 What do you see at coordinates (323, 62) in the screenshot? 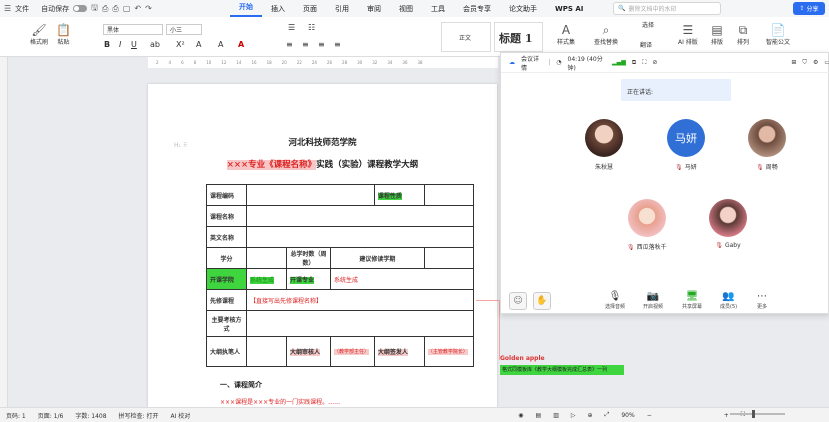
I see `ruler: 2 4 6 8 10 12 14 16 18 20 22 24 26 28 30 32 34 36 38` at bounding box center [323, 62].